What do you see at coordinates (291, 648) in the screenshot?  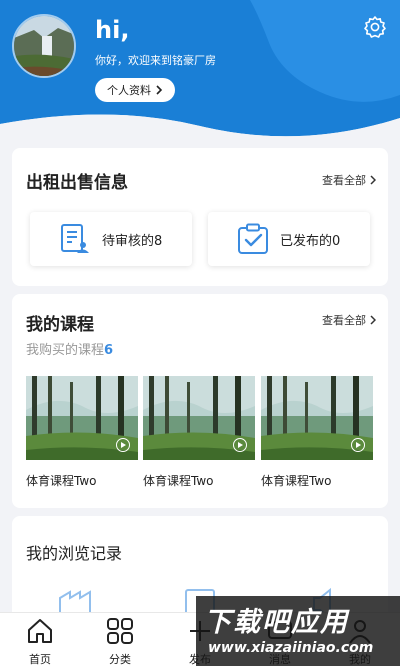 I see `watermark-url: www.xiazaiiniao.com` at bounding box center [291, 648].